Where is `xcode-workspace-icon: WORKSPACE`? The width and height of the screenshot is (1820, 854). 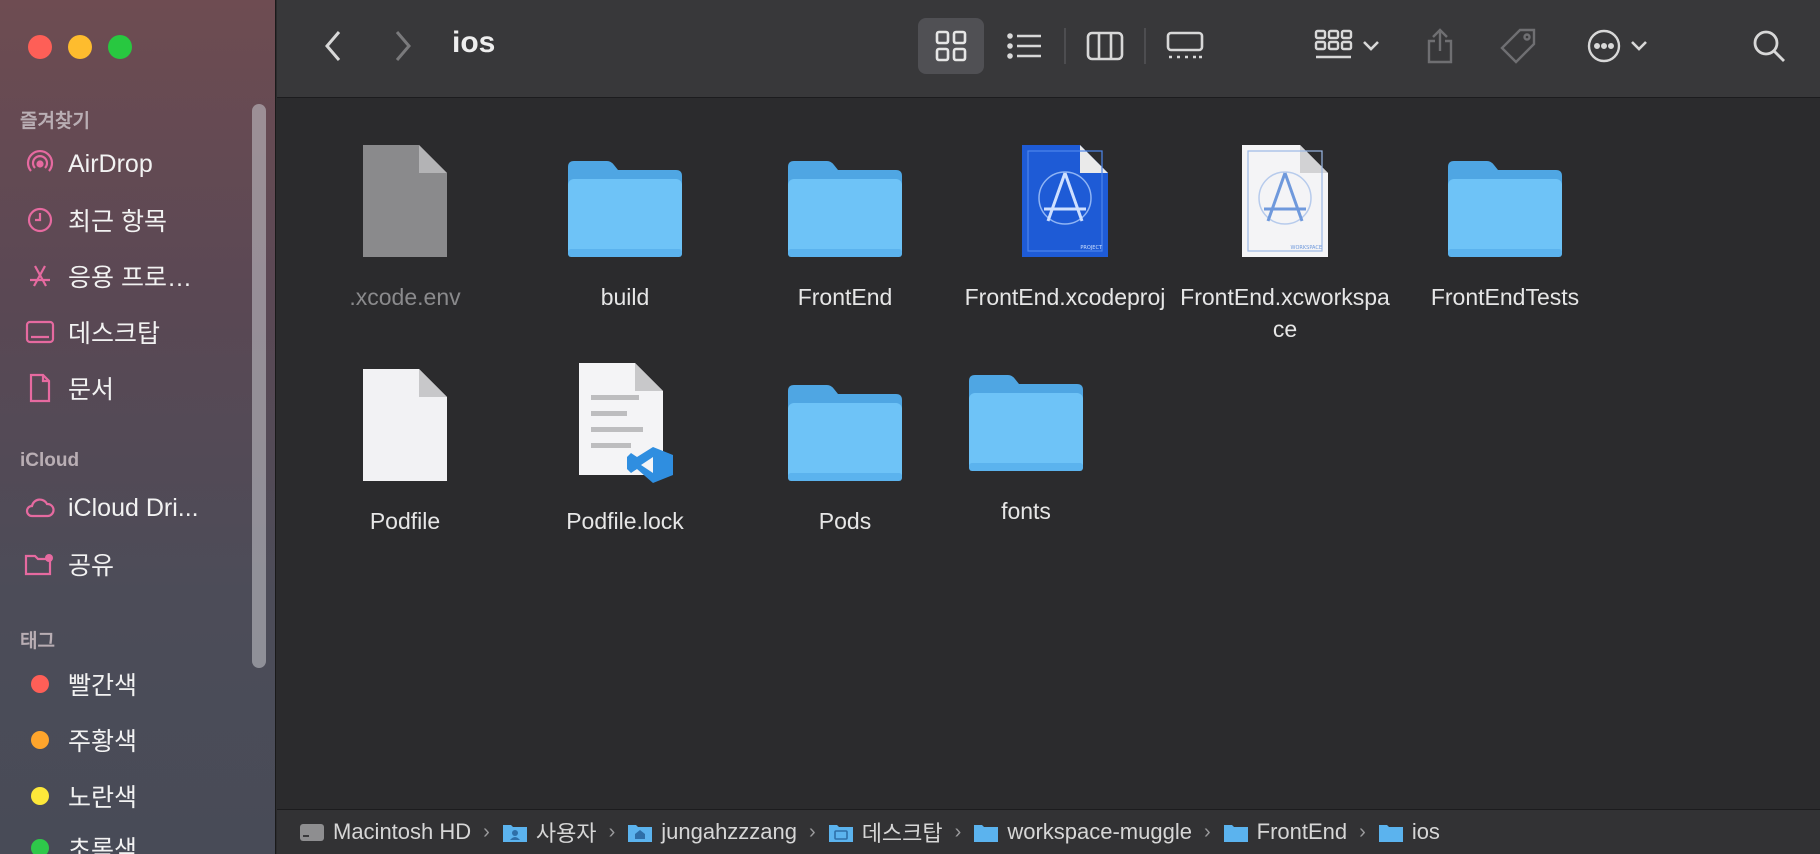
xcode-workspace-icon: WORKSPACE is located at coordinates (1285, 201).